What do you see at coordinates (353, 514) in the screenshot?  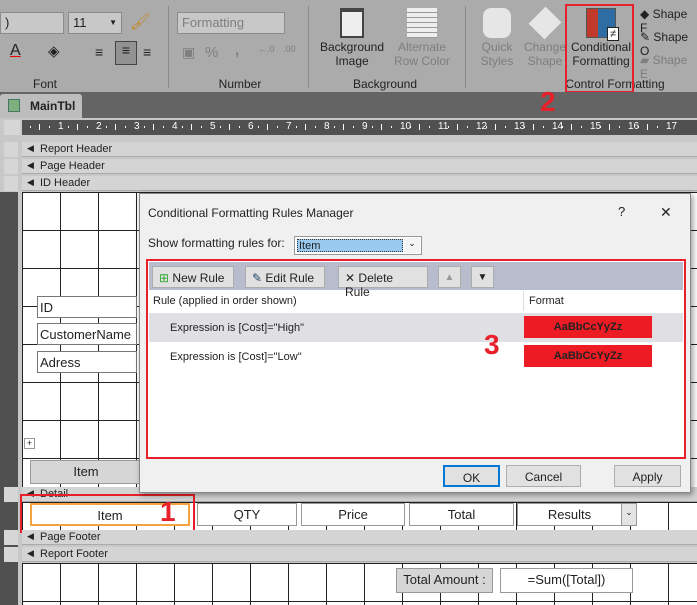 I see `price-textbox: Price` at bounding box center [353, 514].